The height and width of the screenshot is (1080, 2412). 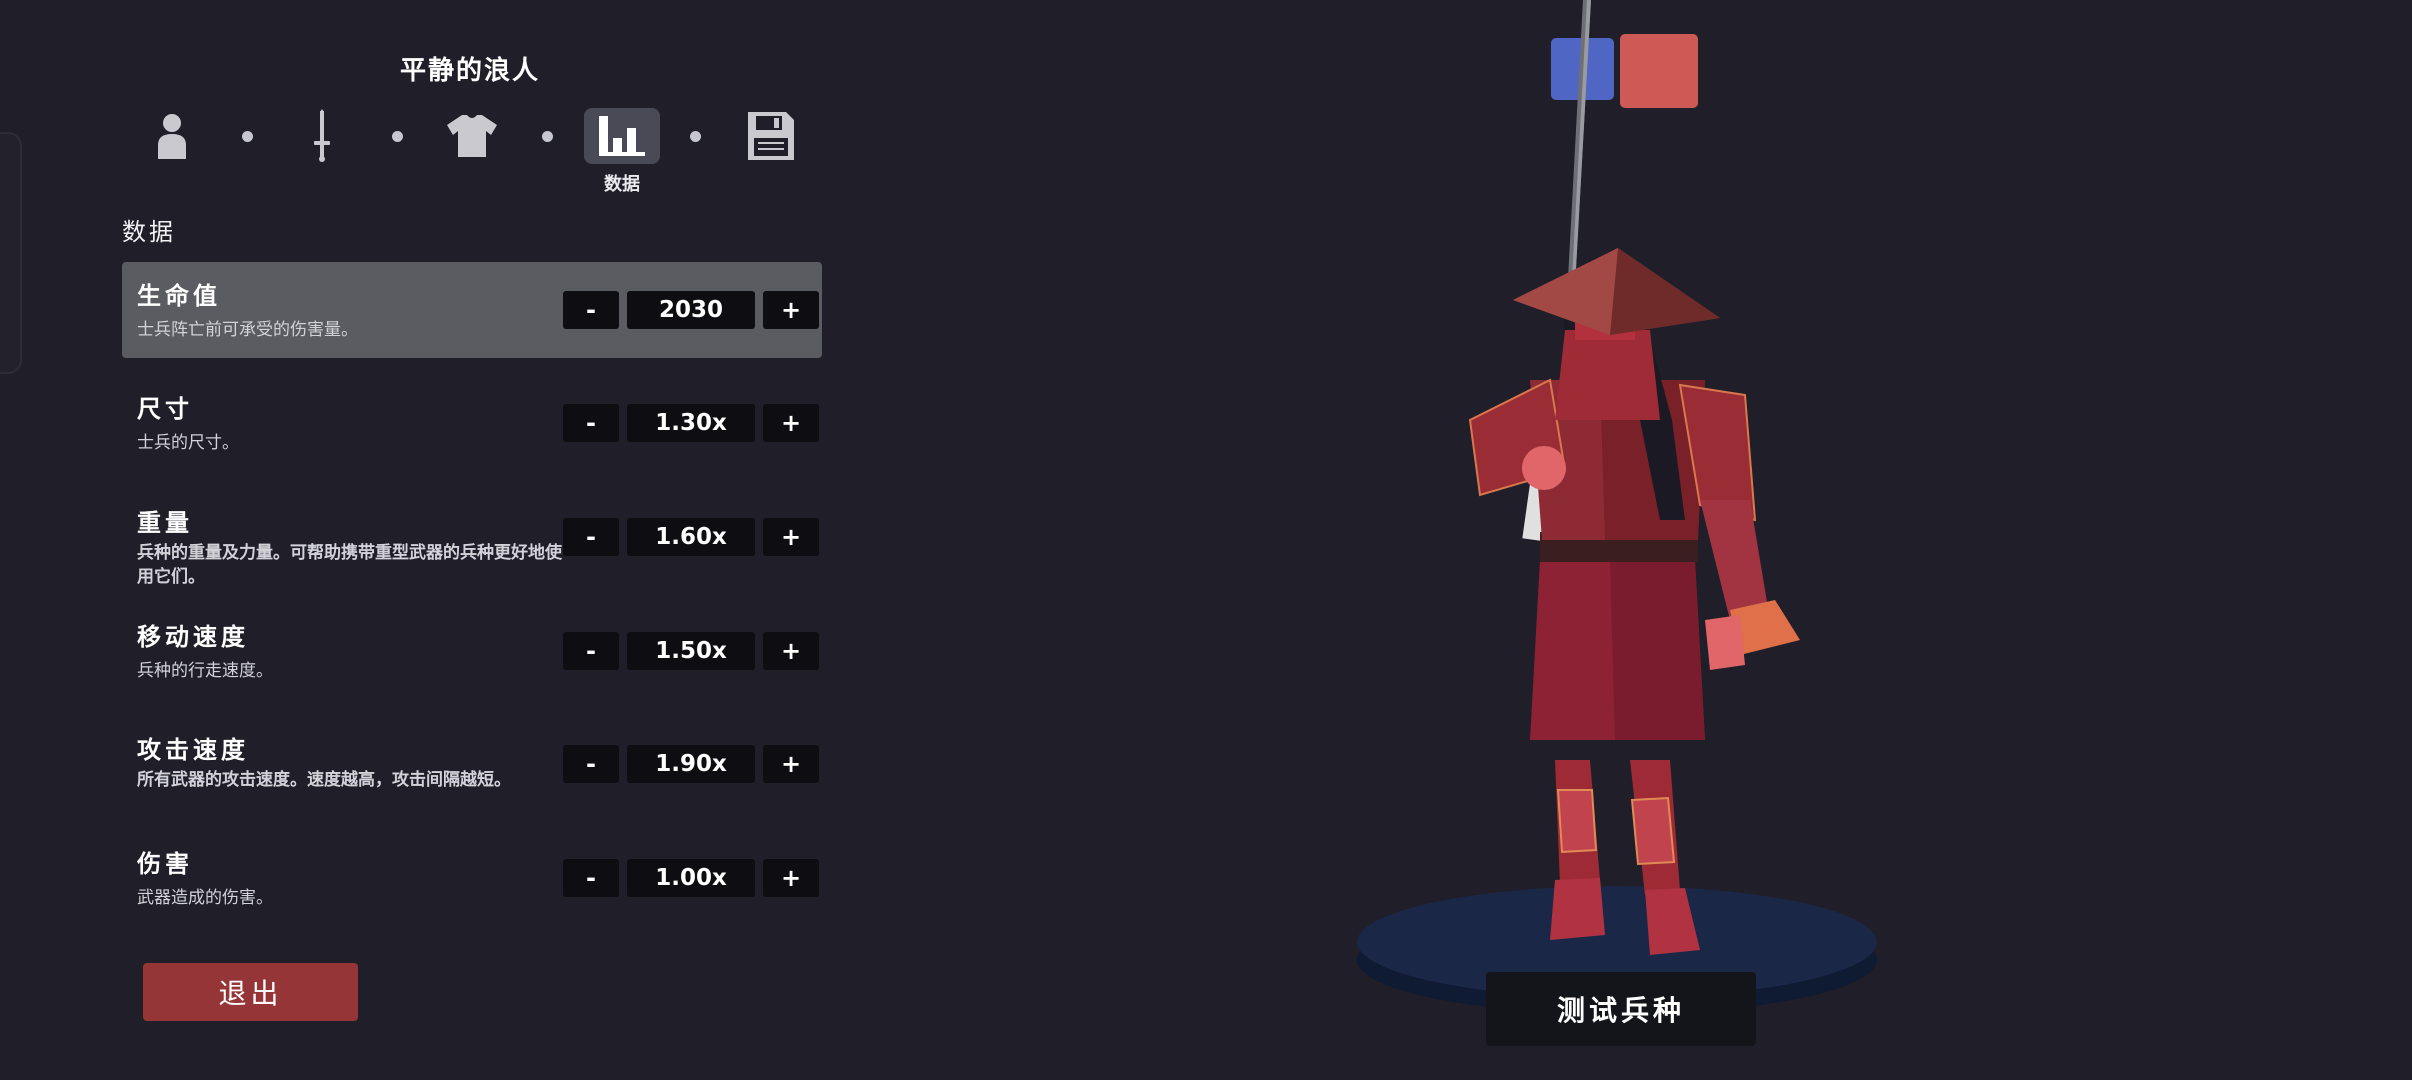 What do you see at coordinates (205, 898) in the screenshot?
I see `stat-description: 武器造成的伤害。` at bounding box center [205, 898].